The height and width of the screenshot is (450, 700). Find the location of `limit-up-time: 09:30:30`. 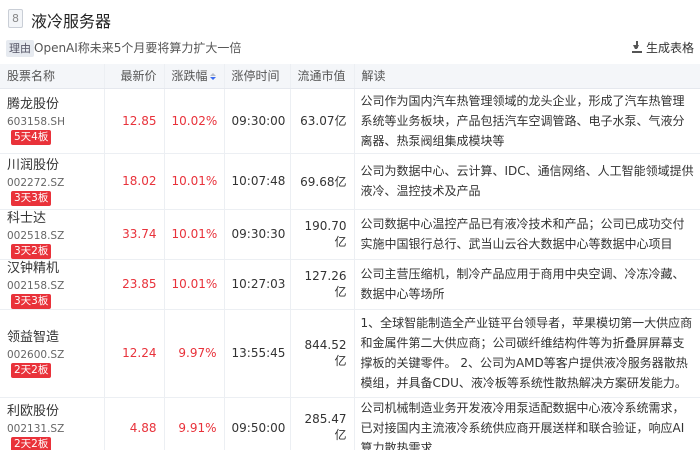

limit-up-time: 09:30:30 is located at coordinates (257, 234).